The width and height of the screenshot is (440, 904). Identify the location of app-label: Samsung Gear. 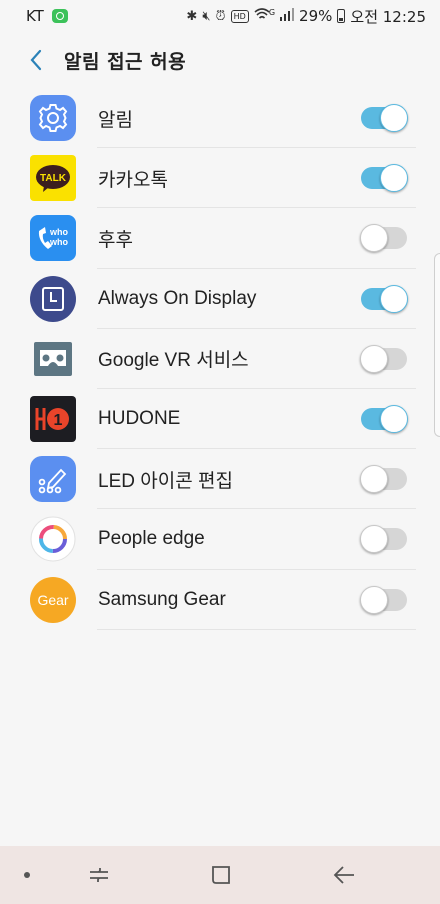
(162, 599).